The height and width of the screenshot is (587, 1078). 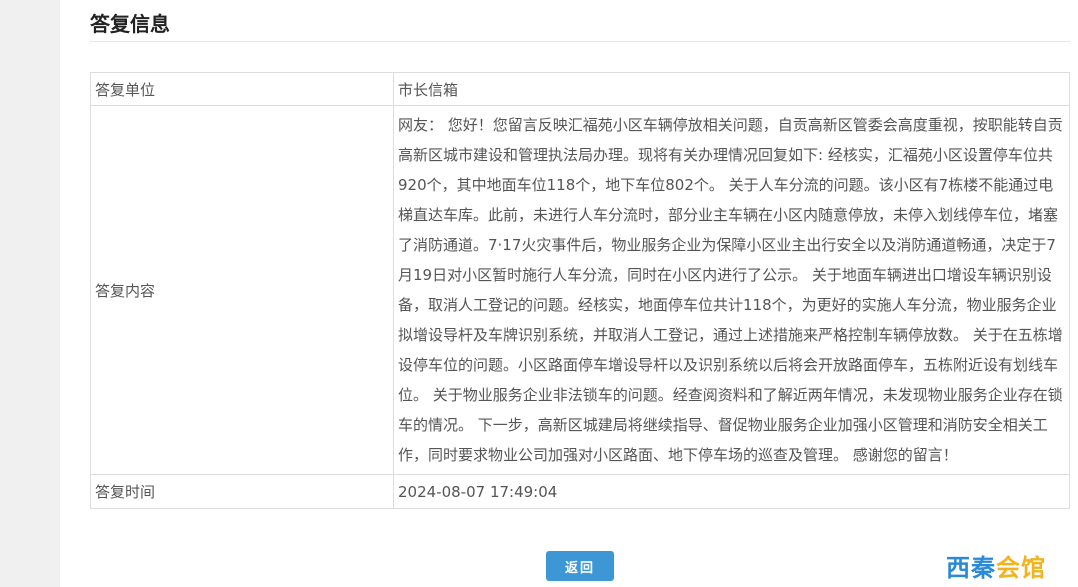 I want to click on back-button: 返回, so click(x=580, y=566).